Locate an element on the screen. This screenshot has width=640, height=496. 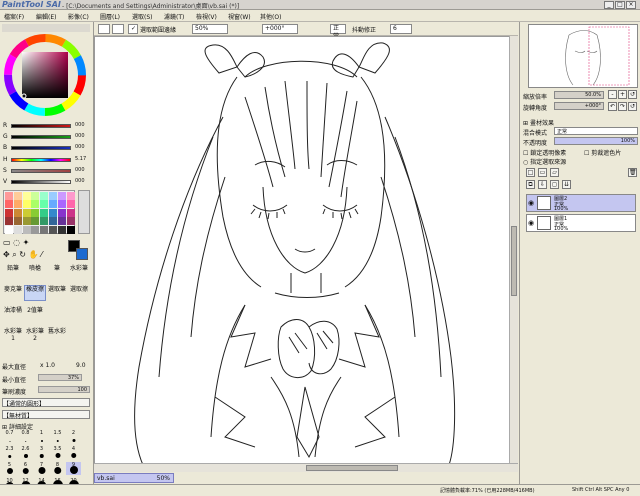
brush-size-option: 5 is located at coordinates (9, 468).